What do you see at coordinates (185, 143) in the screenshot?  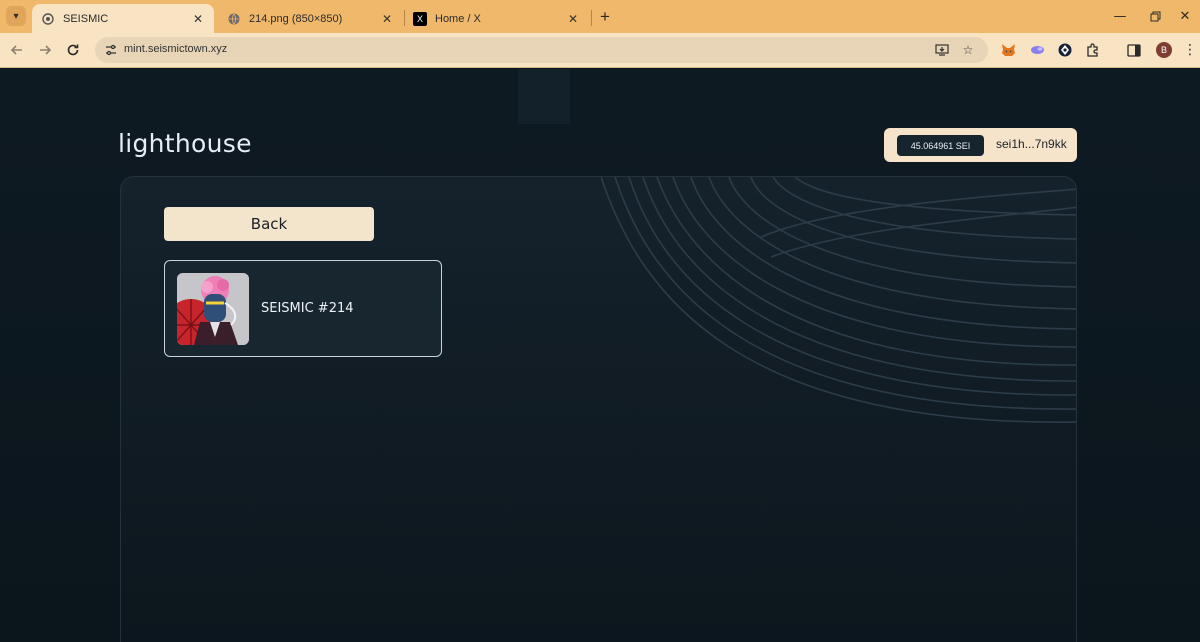 I see `app-logo: lighthouse` at bounding box center [185, 143].